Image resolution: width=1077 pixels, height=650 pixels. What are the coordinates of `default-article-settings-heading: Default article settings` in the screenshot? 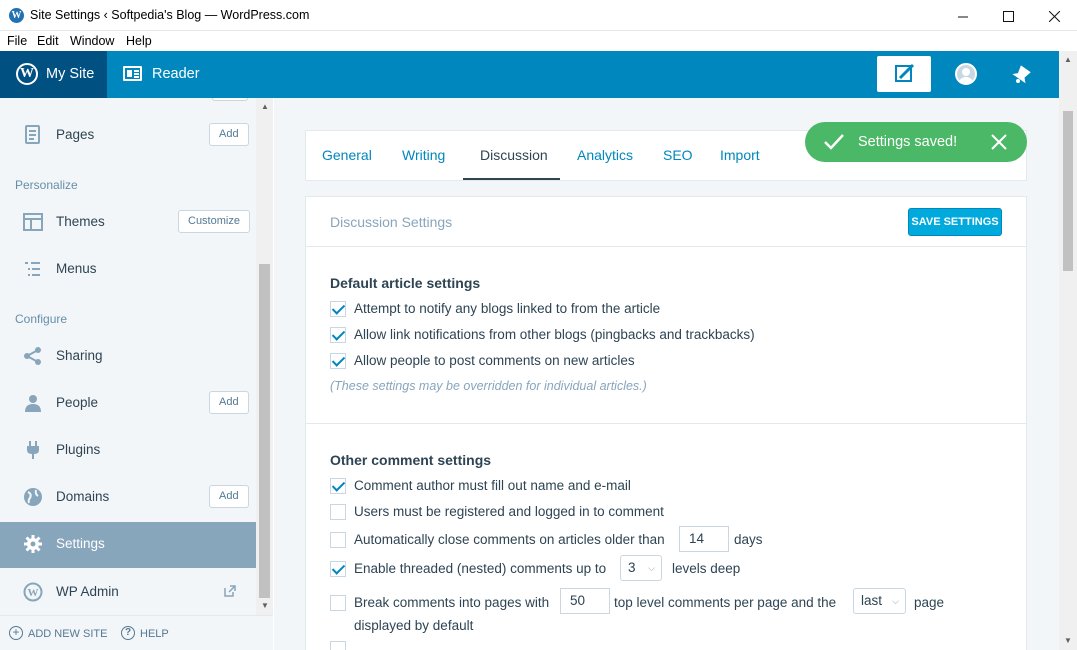 It's located at (405, 283).